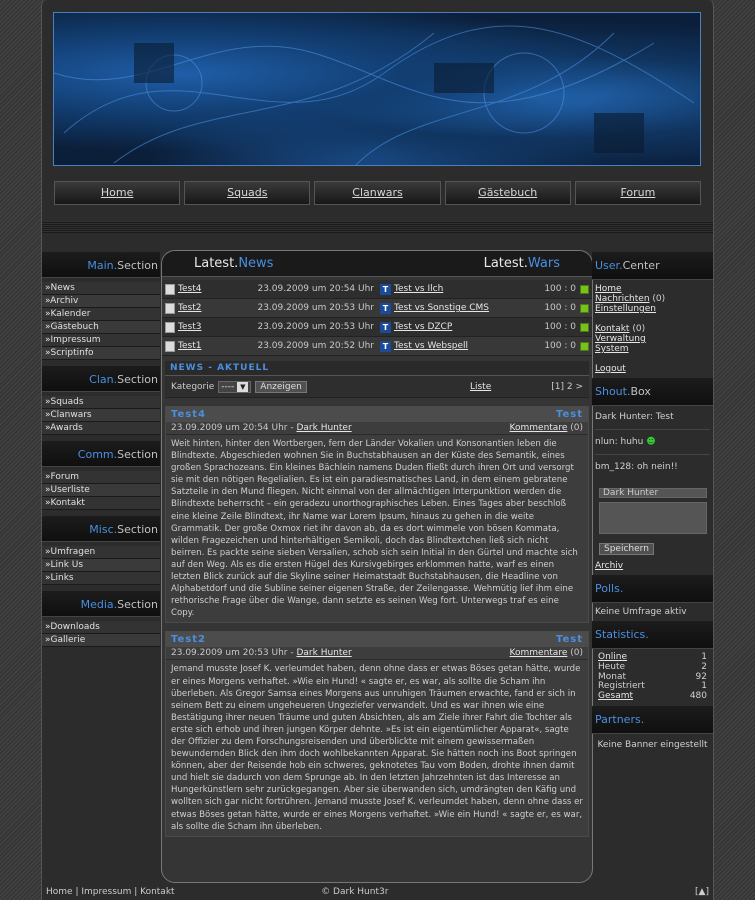 This screenshot has width=755, height=900. What do you see at coordinates (101, 552) in the screenshot?
I see `menu-umfragen: »Umfragen` at bounding box center [101, 552].